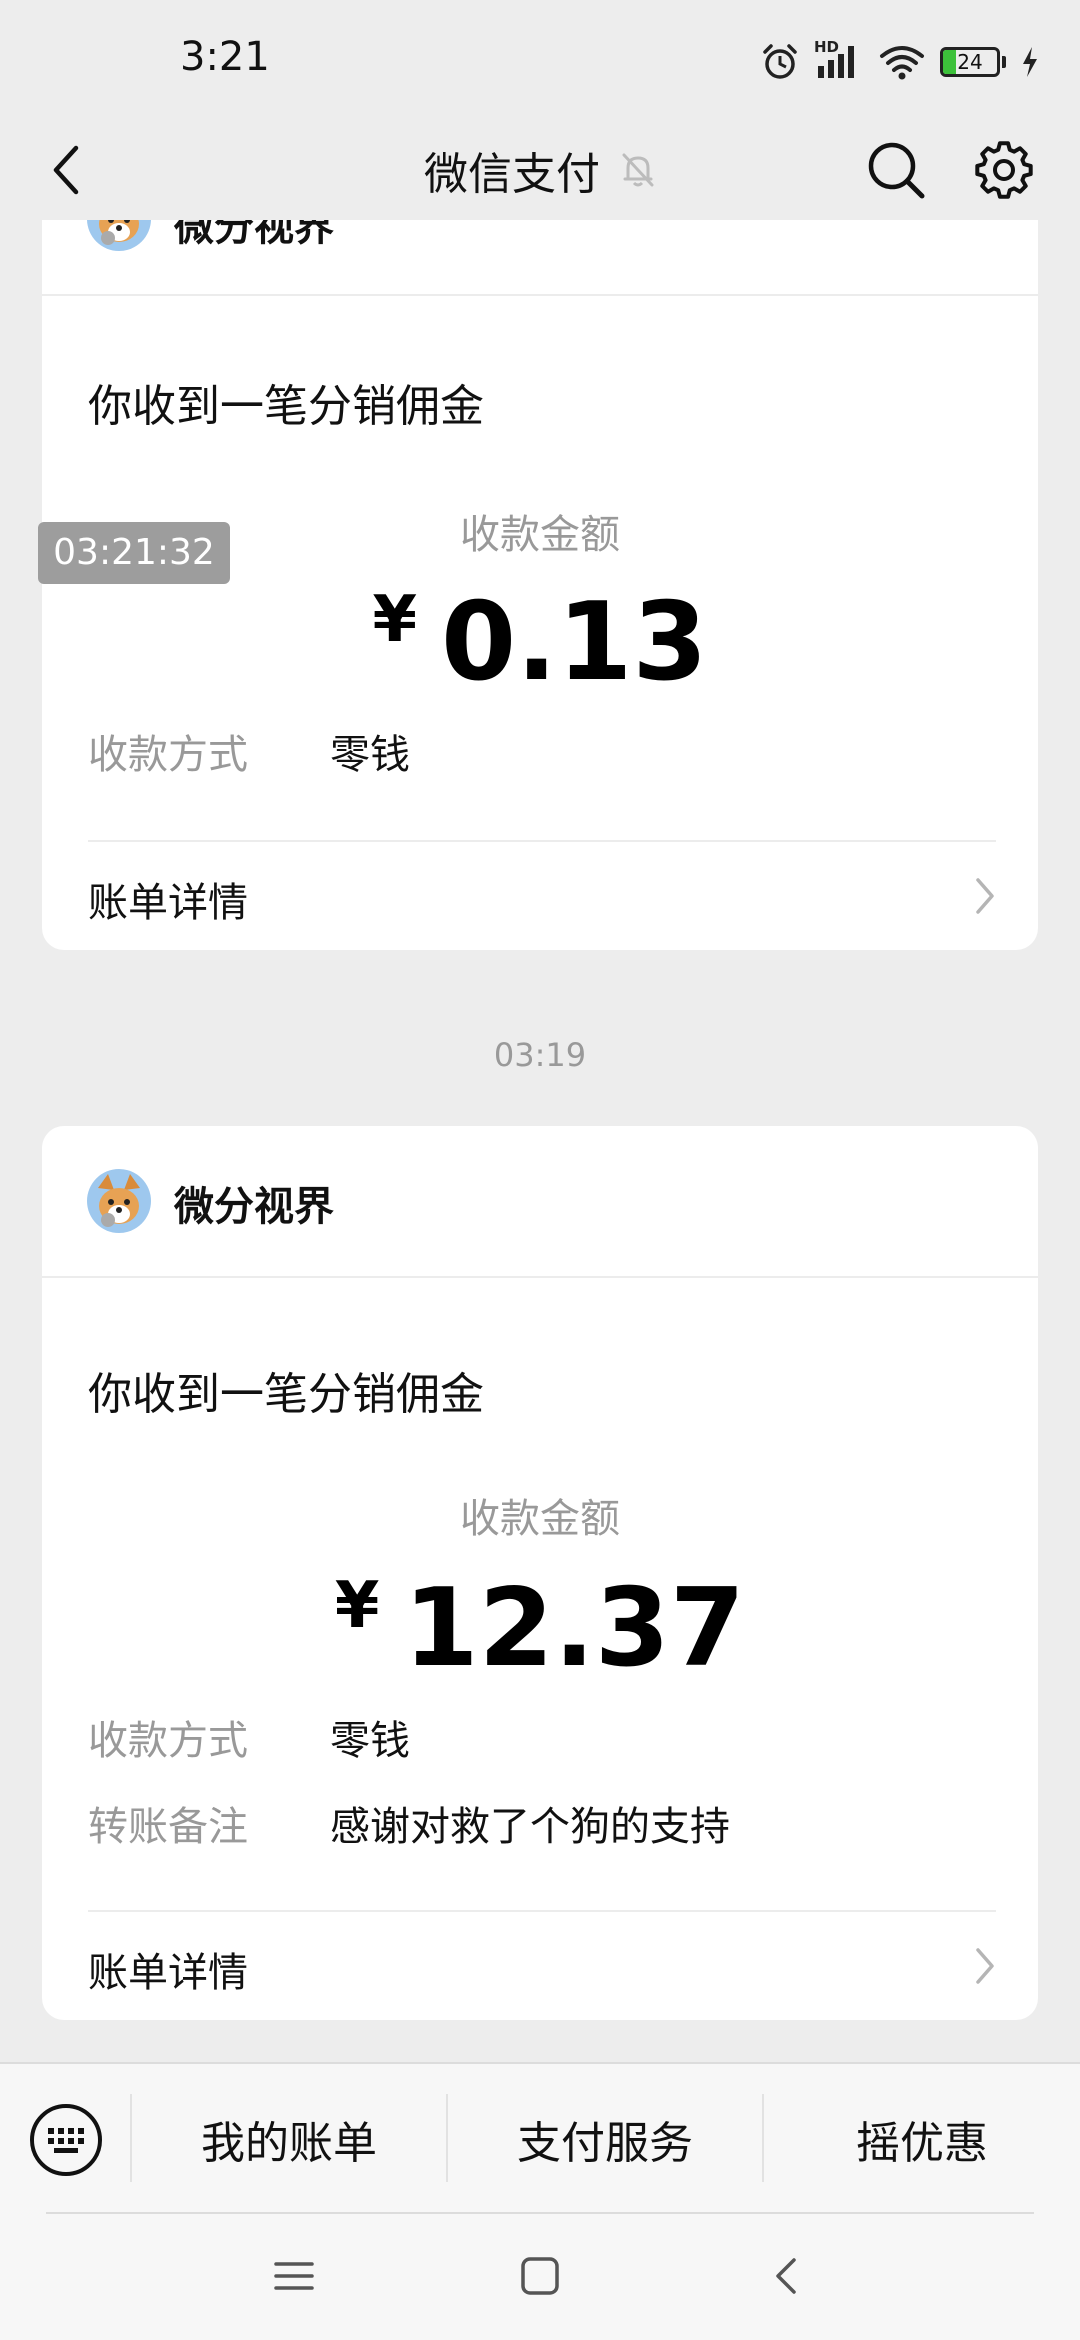  I want to click on system-navigation-bar, so click(540, 2276).